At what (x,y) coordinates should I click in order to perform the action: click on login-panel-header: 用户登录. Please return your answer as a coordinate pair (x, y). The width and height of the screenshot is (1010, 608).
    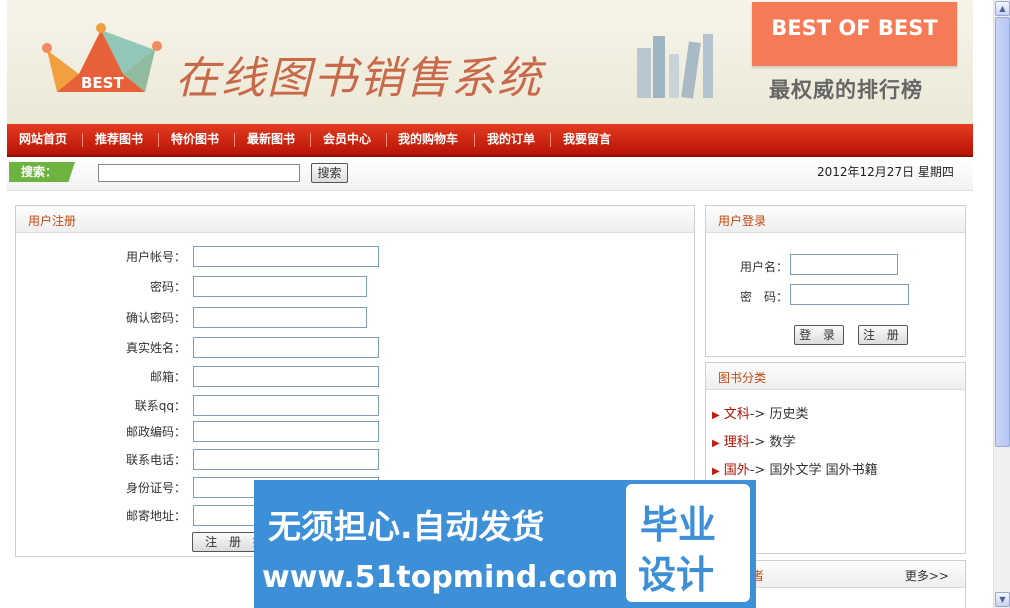
    Looking at the image, I should click on (835, 219).